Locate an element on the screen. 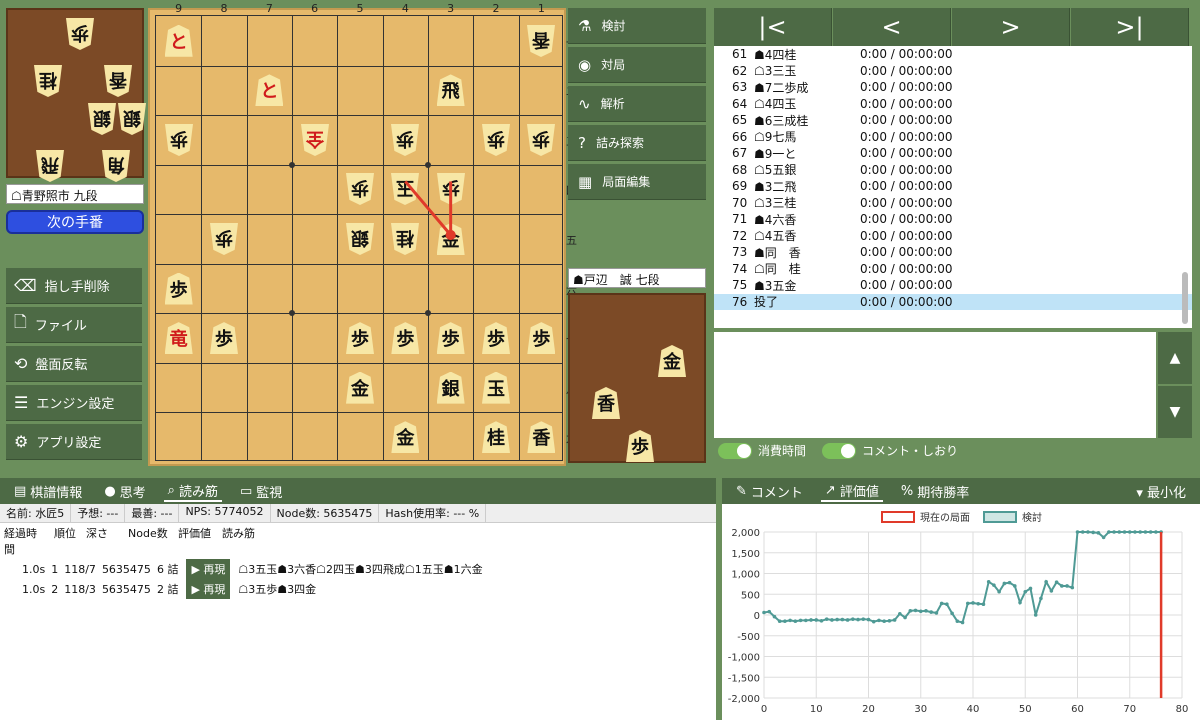 This screenshot has height=720, width=1200. comment-box is located at coordinates (935, 385).